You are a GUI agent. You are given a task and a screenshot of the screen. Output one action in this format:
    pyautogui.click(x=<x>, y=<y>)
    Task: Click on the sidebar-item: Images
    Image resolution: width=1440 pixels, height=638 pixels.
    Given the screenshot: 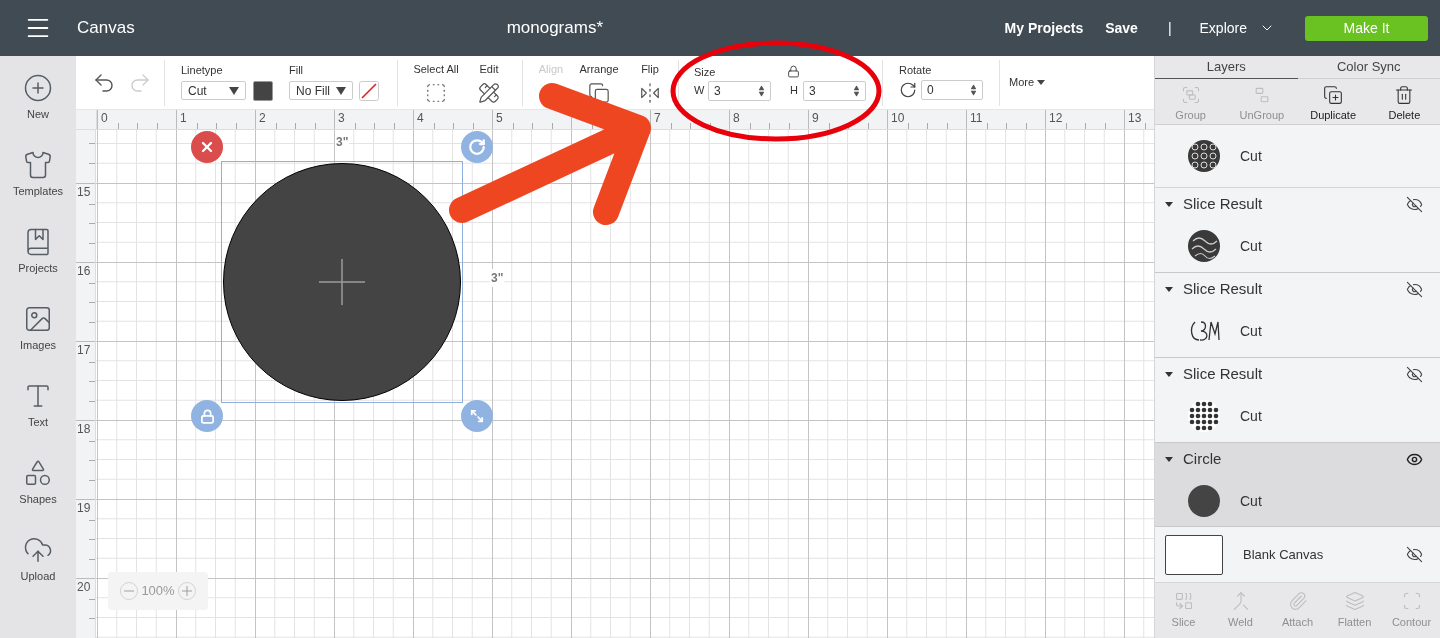 What is the action you would take?
    pyautogui.click(x=38, y=332)
    